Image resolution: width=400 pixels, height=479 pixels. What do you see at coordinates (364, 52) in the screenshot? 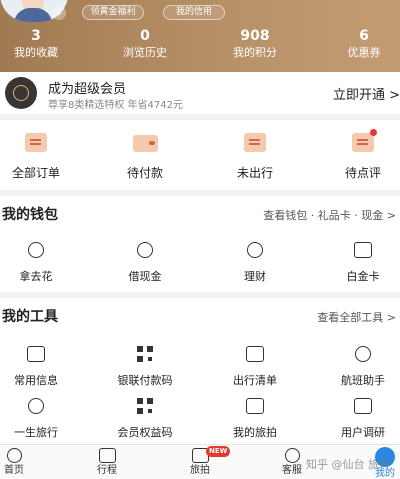
I see `stat-label: 优惠券` at bounding box center [364, 52].